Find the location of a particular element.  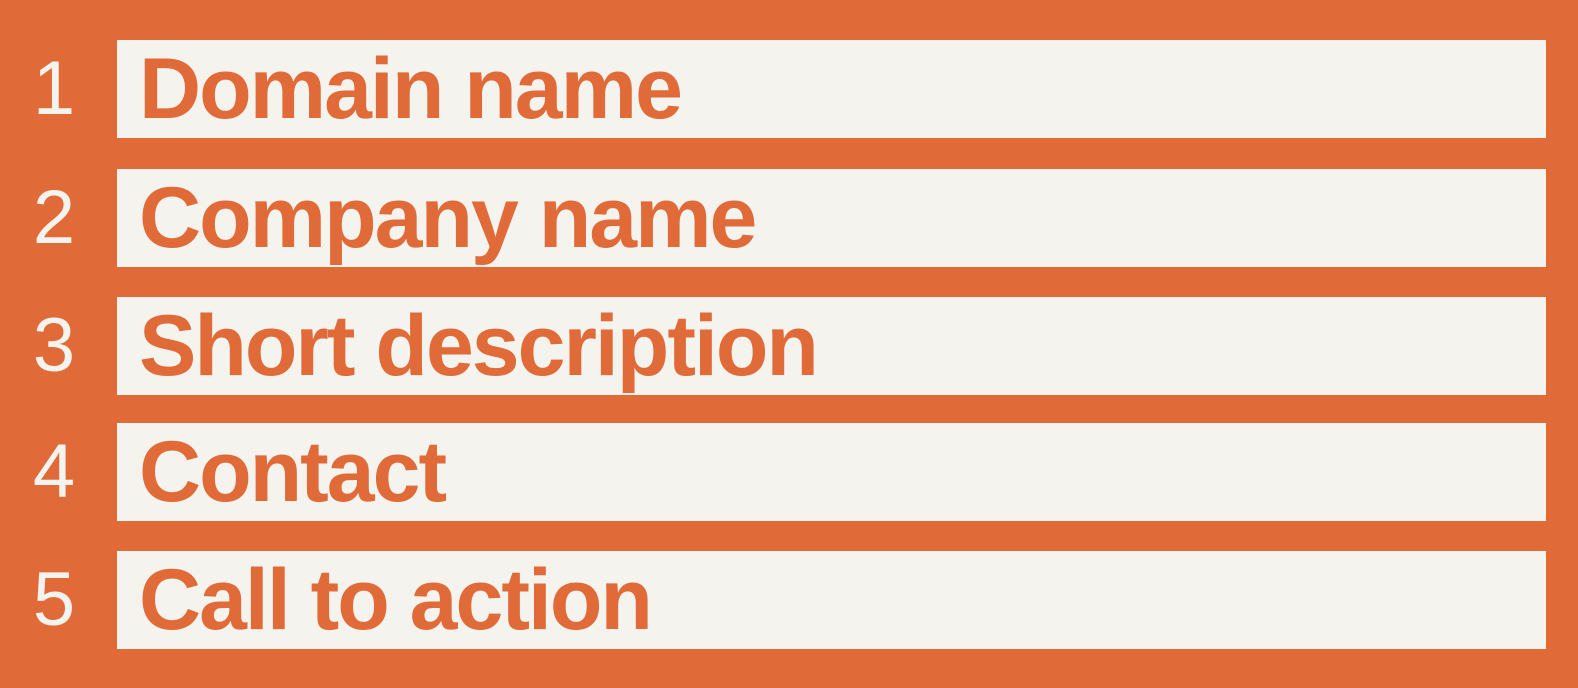

item-number: 3 is located at coordinates (54, 345).